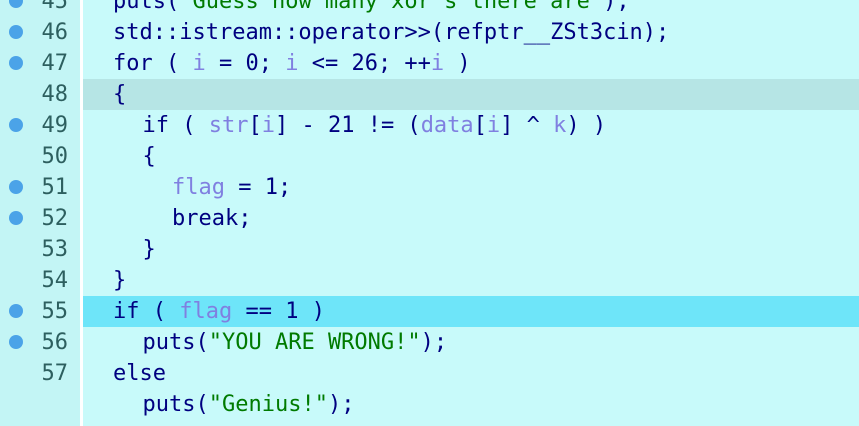  What do you see at coordinates (258, 187) in the screenshot?
I see `code-token: = 1;` at bounding box center [258, 187].